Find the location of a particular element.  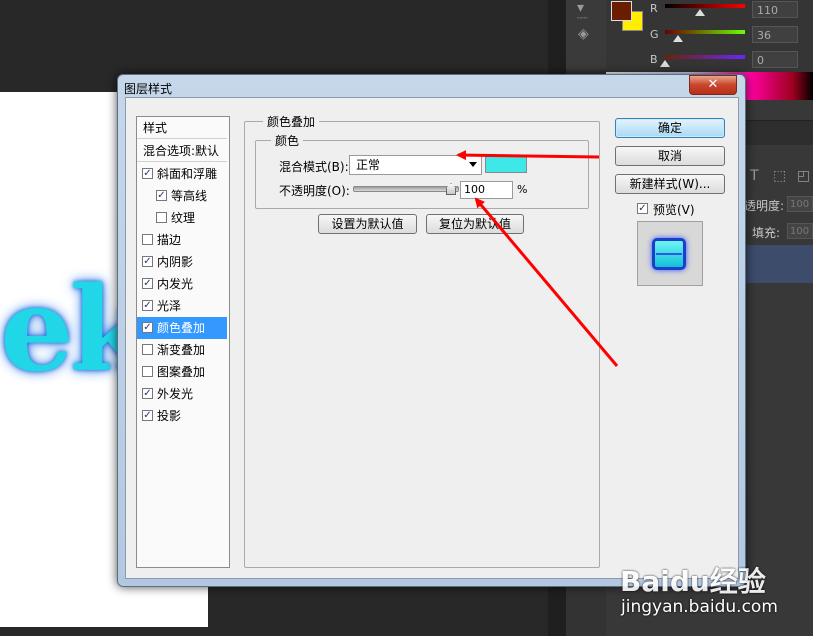

style-item: 图案叠加 is located at coordinates (182, 372).